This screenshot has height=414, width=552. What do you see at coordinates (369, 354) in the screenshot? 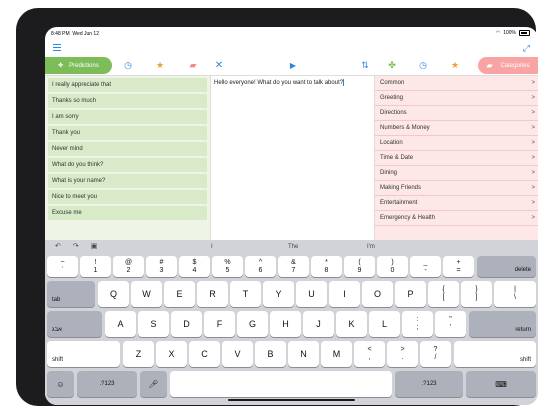
I see `key-comma: <,` at bounding box center [369, 354].